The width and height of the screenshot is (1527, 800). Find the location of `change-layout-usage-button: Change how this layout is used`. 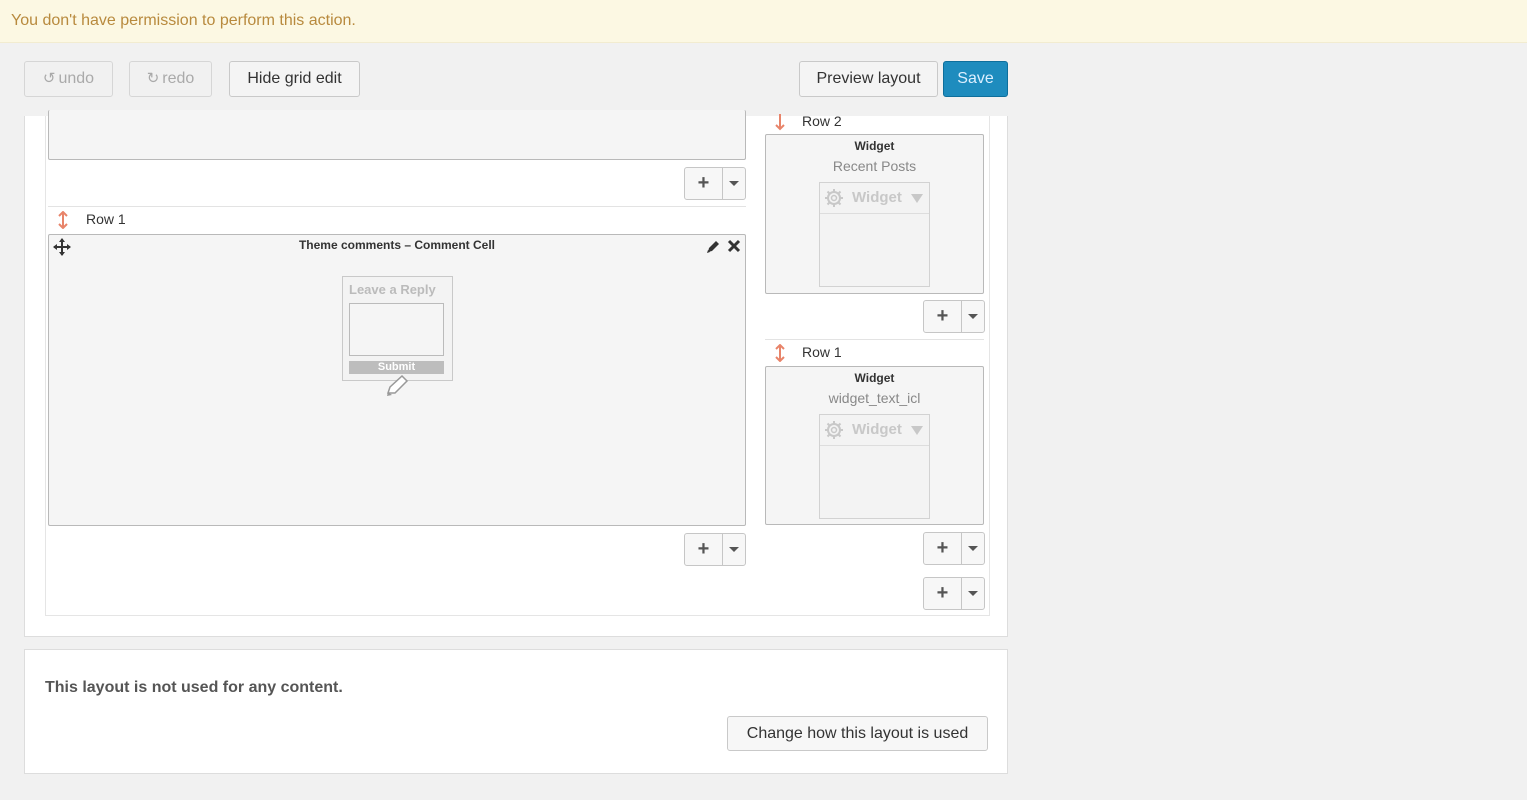

change-layout-usage-button: Change how this layout is used is located at coordinates (857, 733).